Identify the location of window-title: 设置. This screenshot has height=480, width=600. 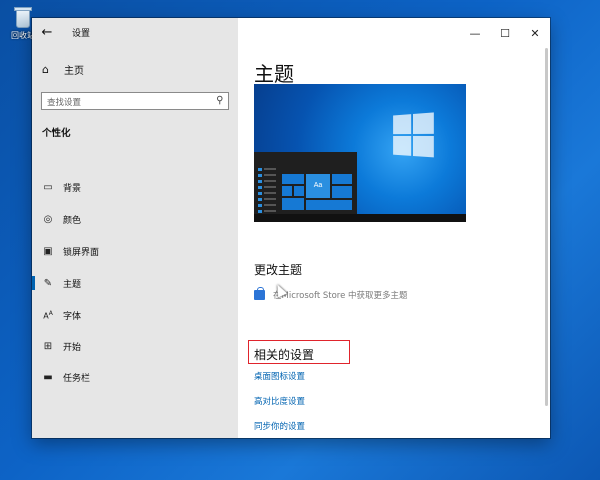
(81, 34).